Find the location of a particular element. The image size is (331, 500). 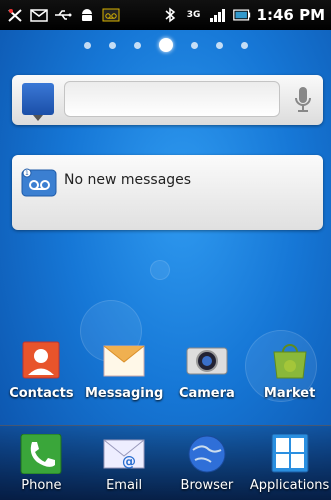

camera-shortcut: Camera is located at coordinates (207, 370).